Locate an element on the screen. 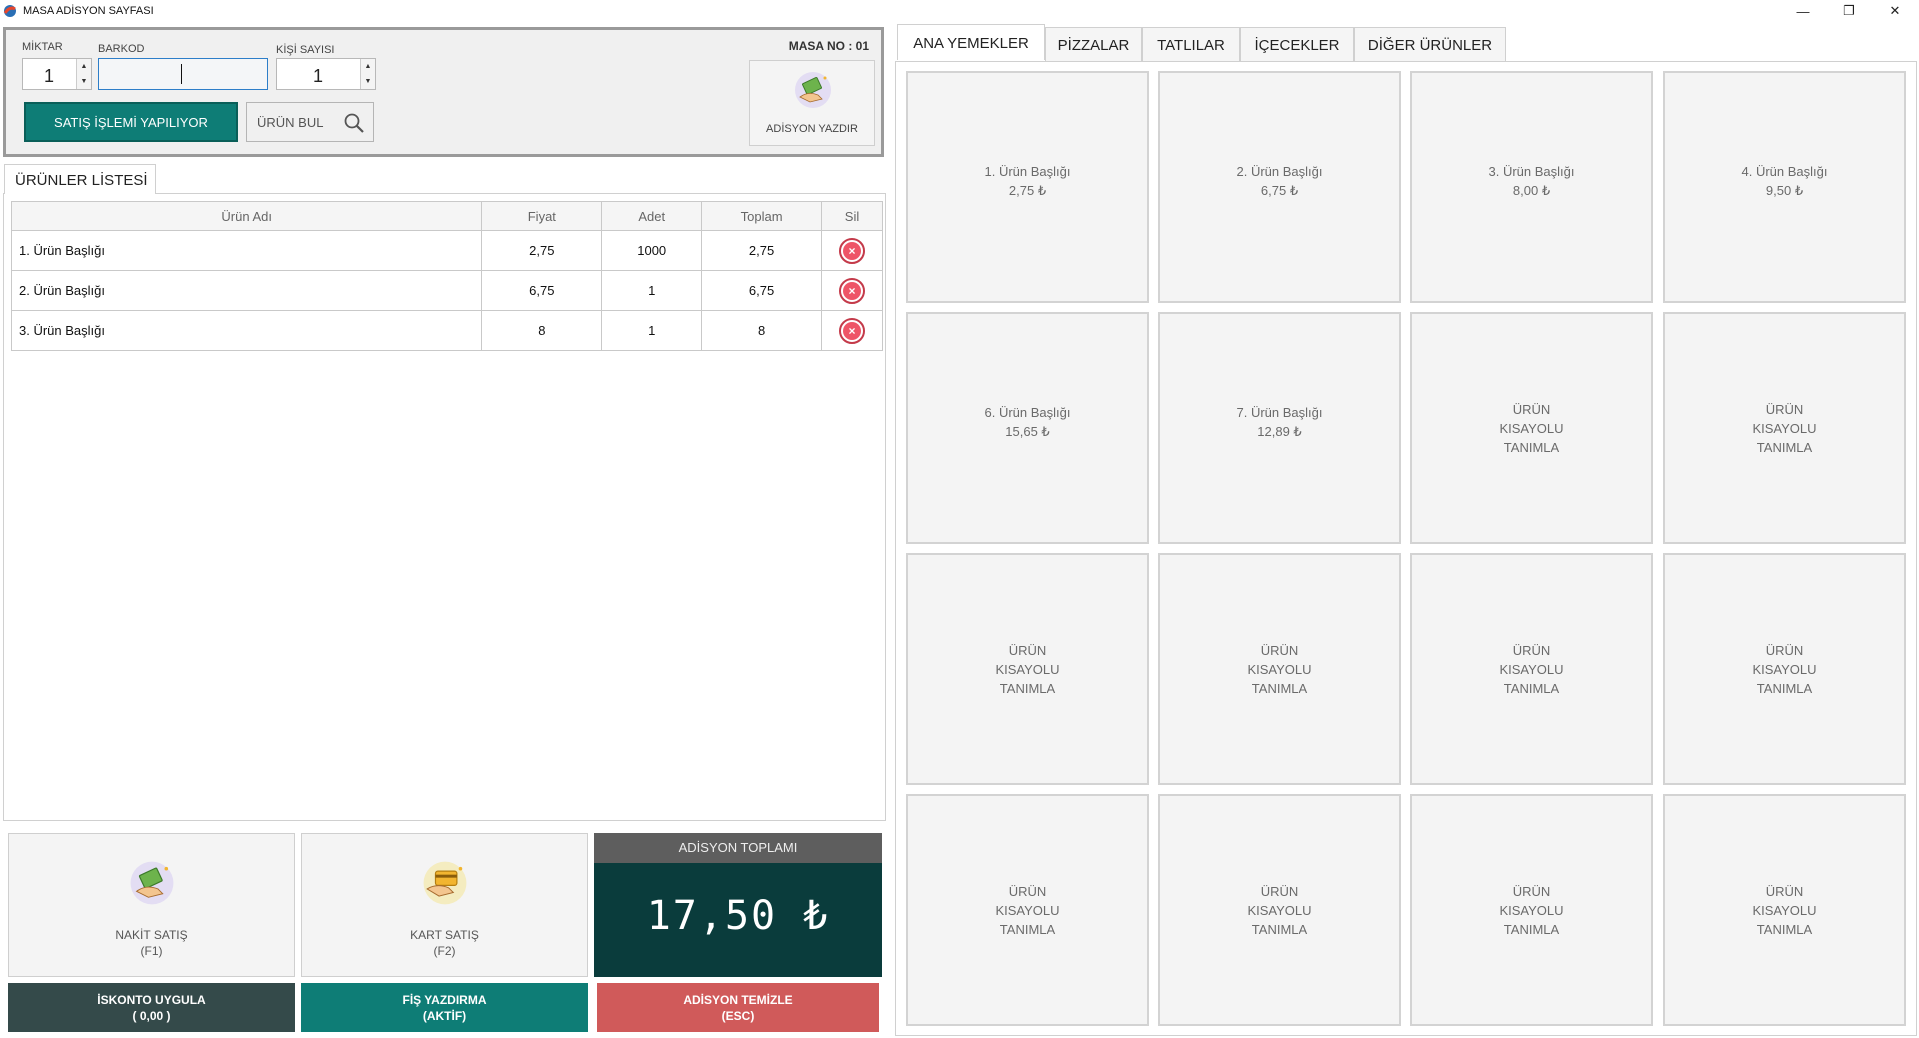 This screenshot has width=1919, height=1038. product-shortcut-tile: 6. Ürün Başlığı 15,65 ₺ is located at coordinates (1027, 428).